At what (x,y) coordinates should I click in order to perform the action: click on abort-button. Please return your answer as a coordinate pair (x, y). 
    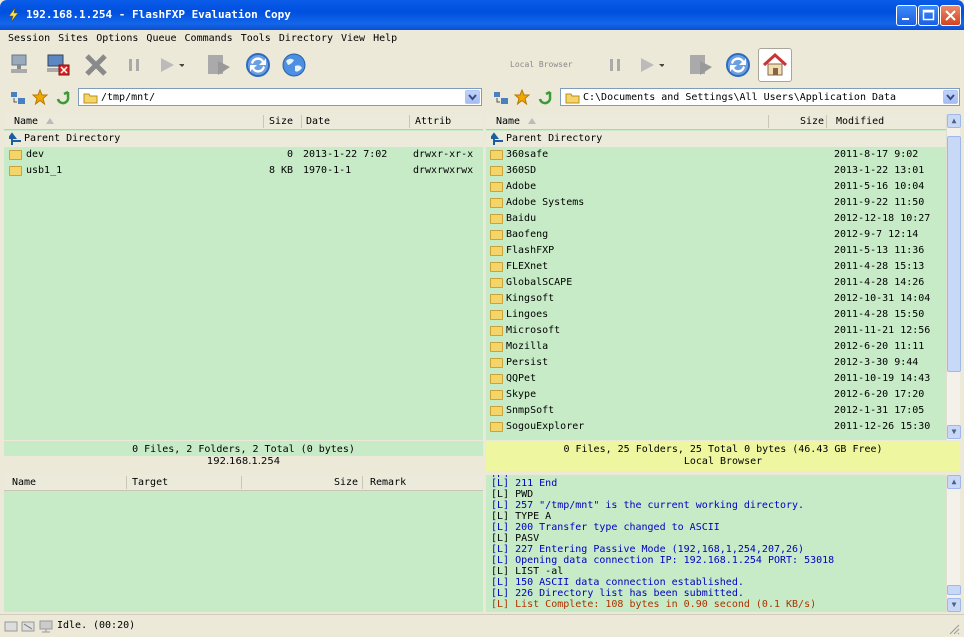
    Looking at the image, I should click on (96, 65).